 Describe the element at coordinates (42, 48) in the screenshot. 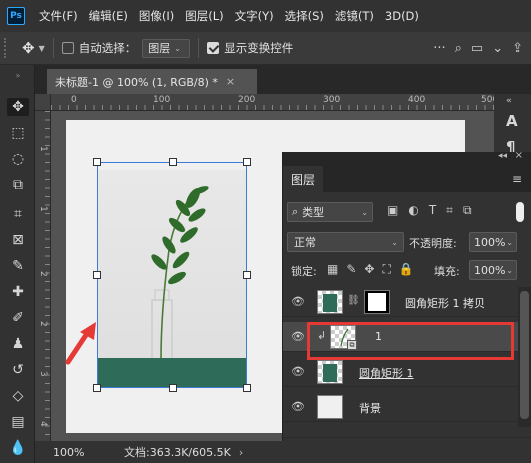

I see `chevron-down-icon: ▼` at that location.